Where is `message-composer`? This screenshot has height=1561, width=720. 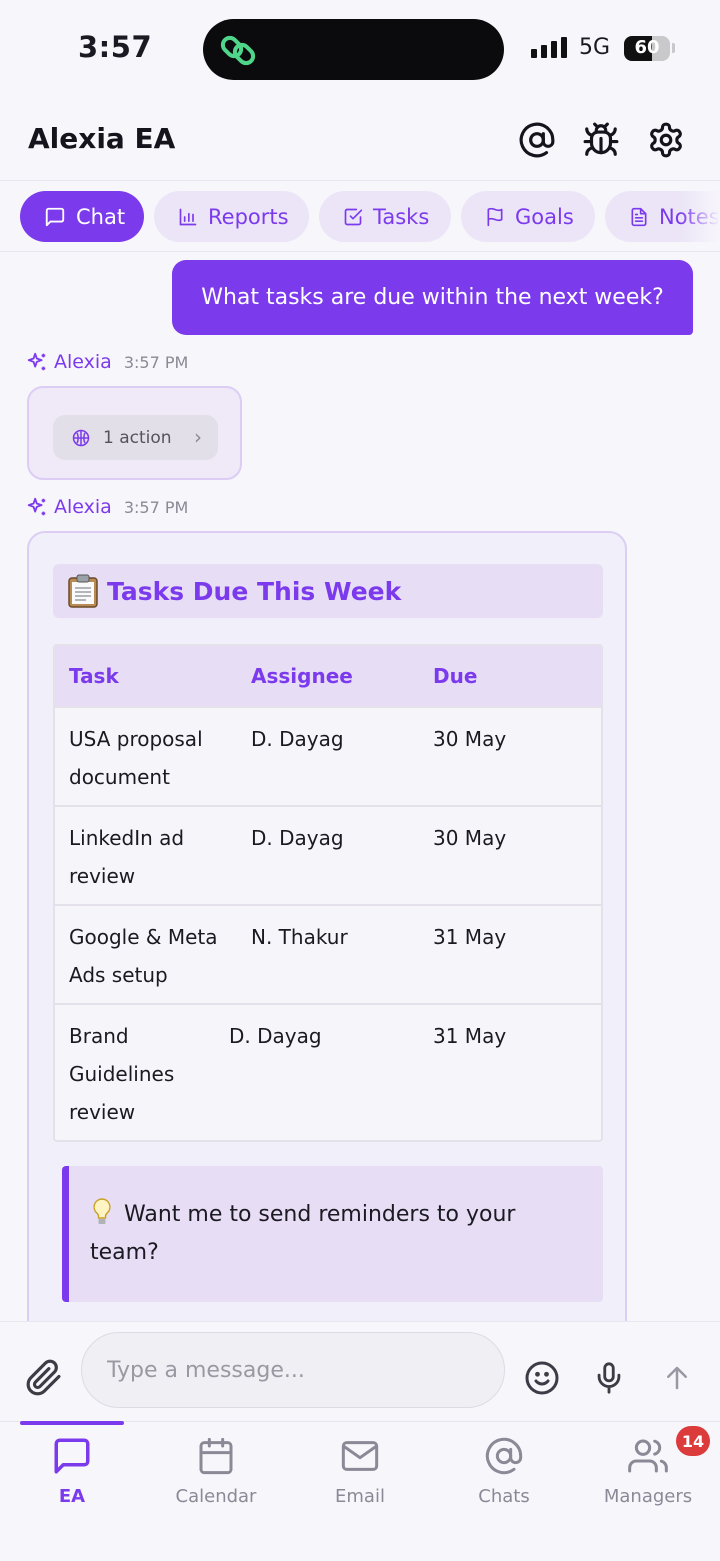
message-composer is located at coordinates (360, 1371).